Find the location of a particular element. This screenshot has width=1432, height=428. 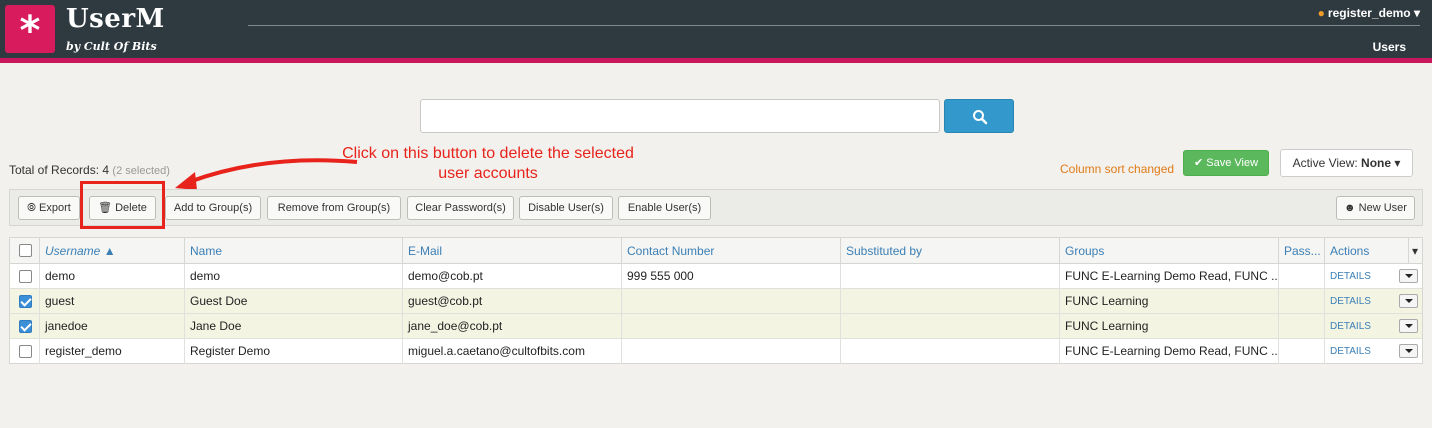

user-menu-label: register_demo is located at coordinates (1369, 13).